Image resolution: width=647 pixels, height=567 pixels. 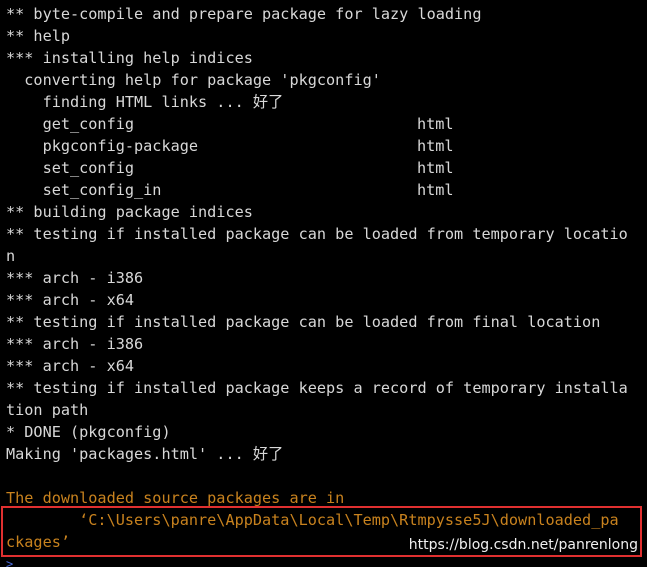 I want to click on console-line: tion path, so click(x=47, y=410).